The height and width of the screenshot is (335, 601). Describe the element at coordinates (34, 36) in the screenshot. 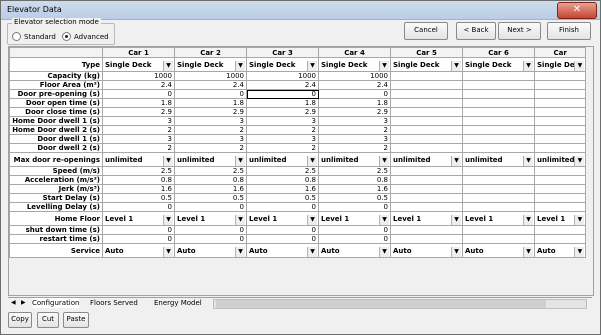

I see `radio-standard: Standard` at that location.